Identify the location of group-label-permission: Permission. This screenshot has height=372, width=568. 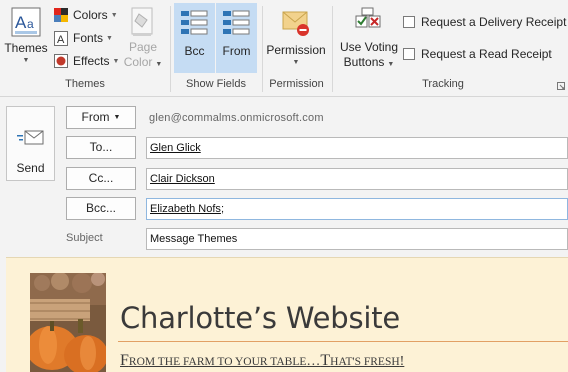
(296, 84).